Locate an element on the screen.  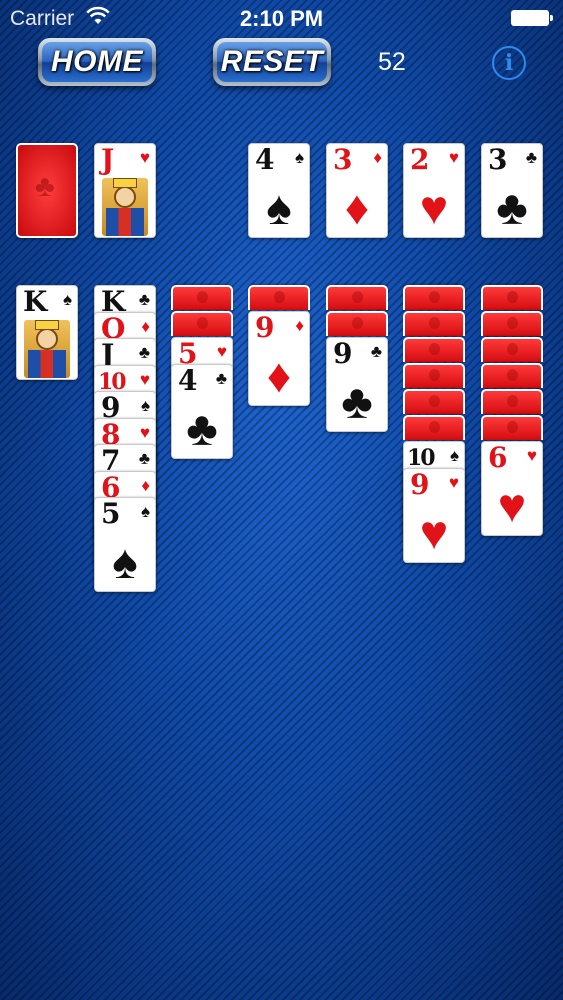
waste-card: J ♥ is located at coordinates (125, 190).